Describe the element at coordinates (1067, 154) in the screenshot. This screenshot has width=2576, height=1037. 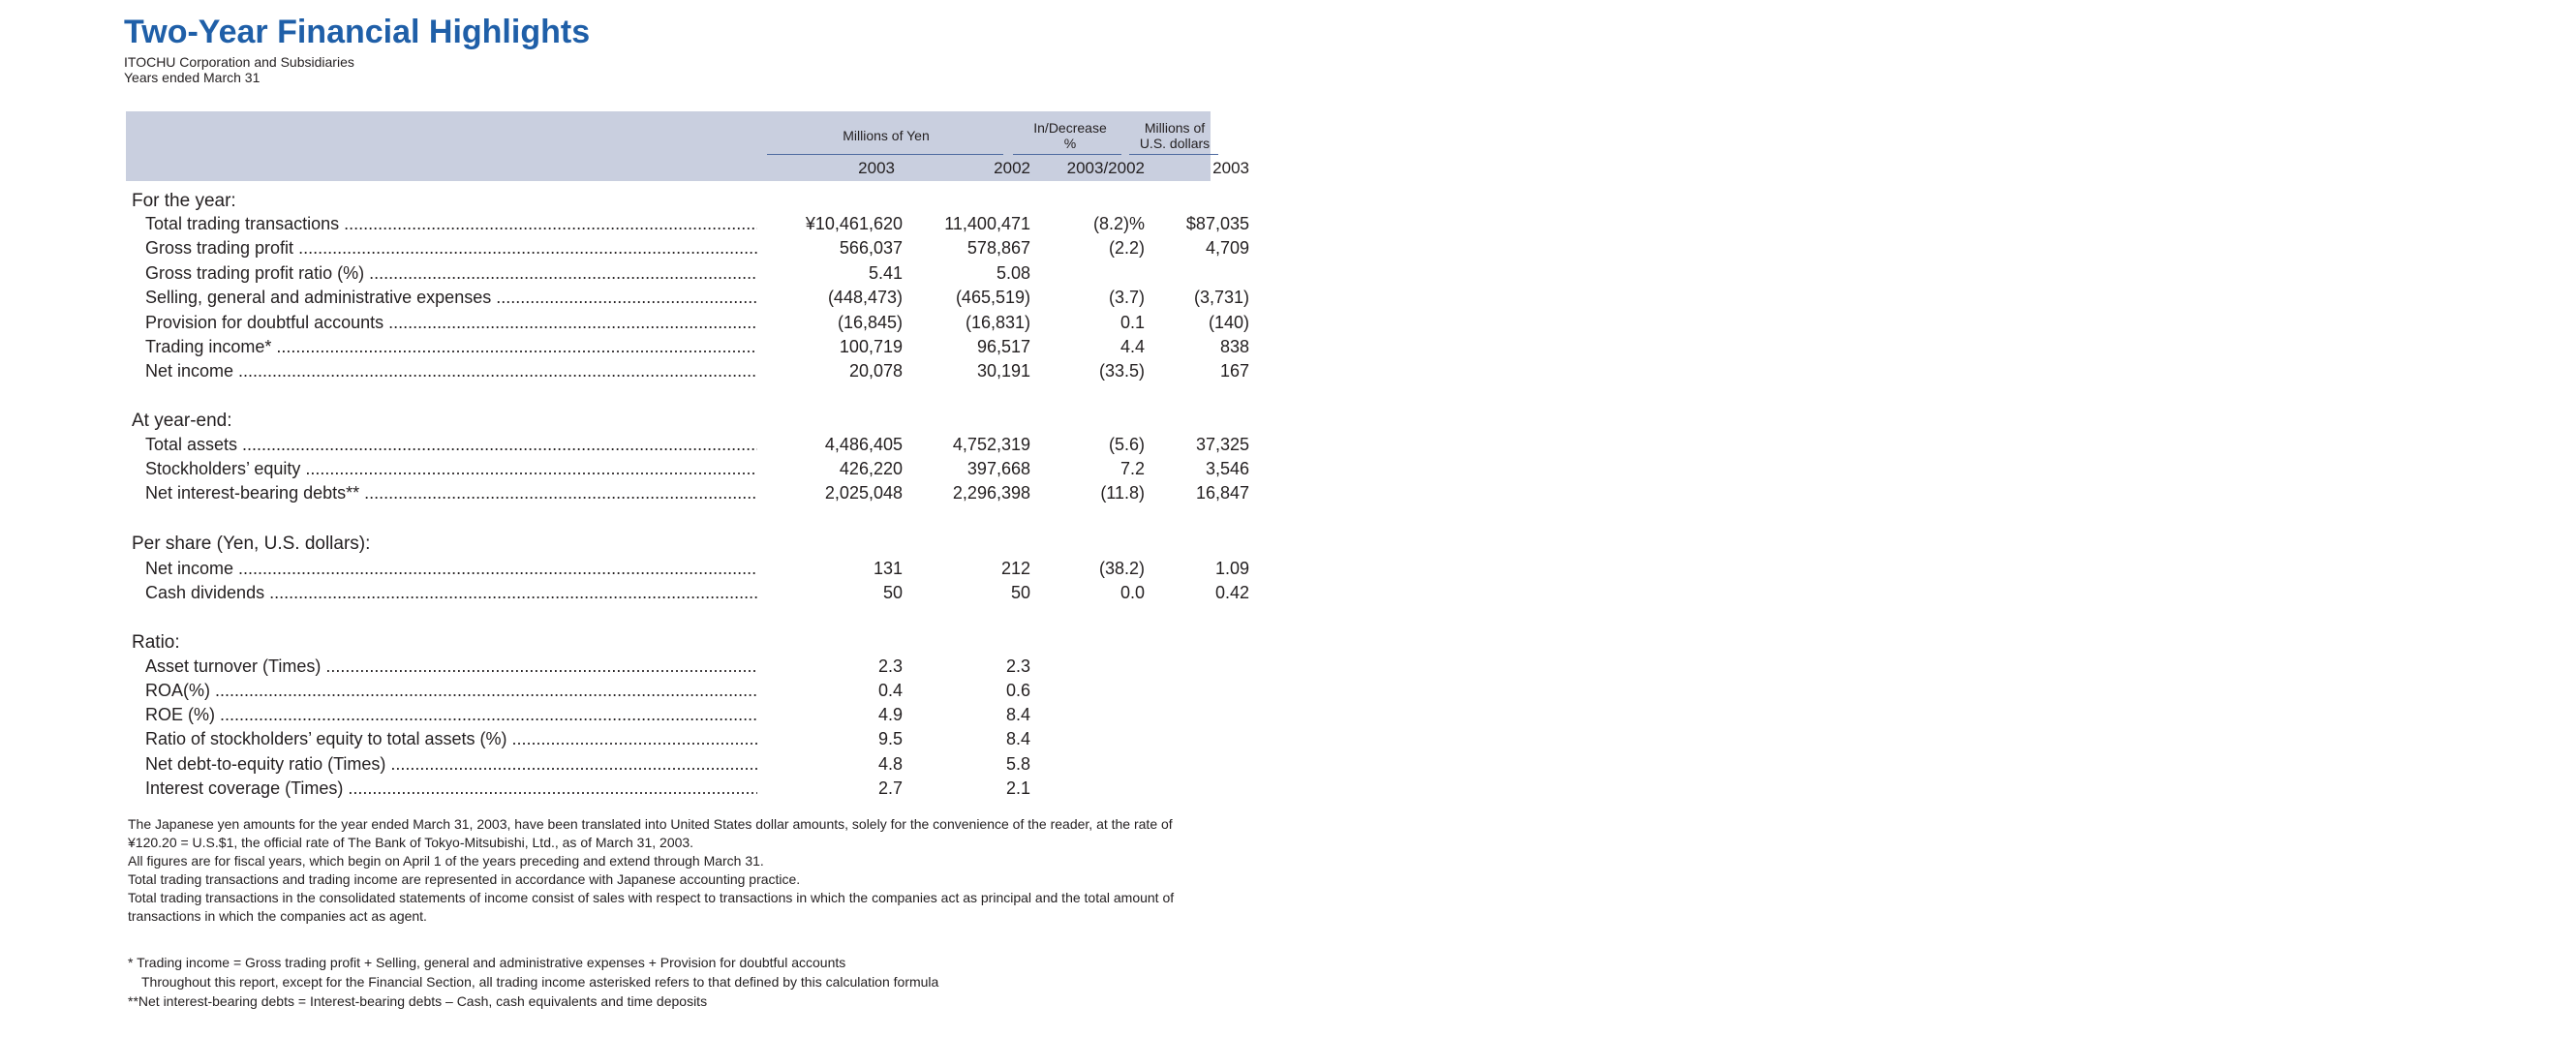
I see `header-rule-change` at that location.